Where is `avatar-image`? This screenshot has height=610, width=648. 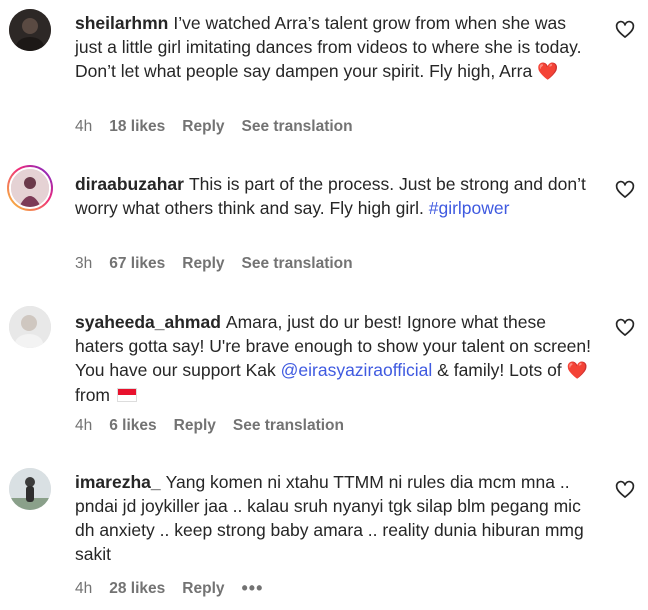 avatar-image is located at coordinates (30, 188).